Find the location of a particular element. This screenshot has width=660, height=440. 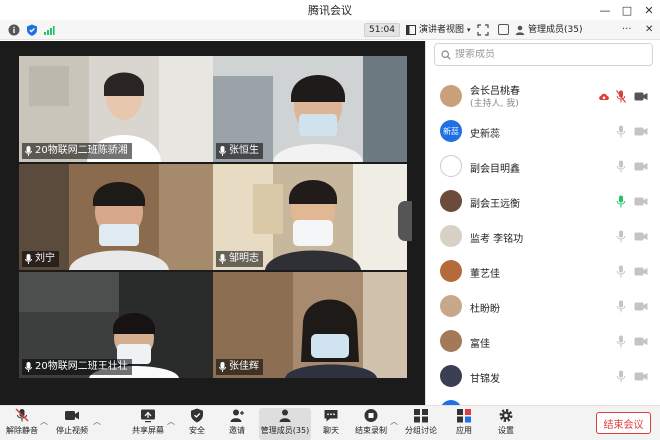

chat-button: 聊天 is located at coordinates (331, 424).